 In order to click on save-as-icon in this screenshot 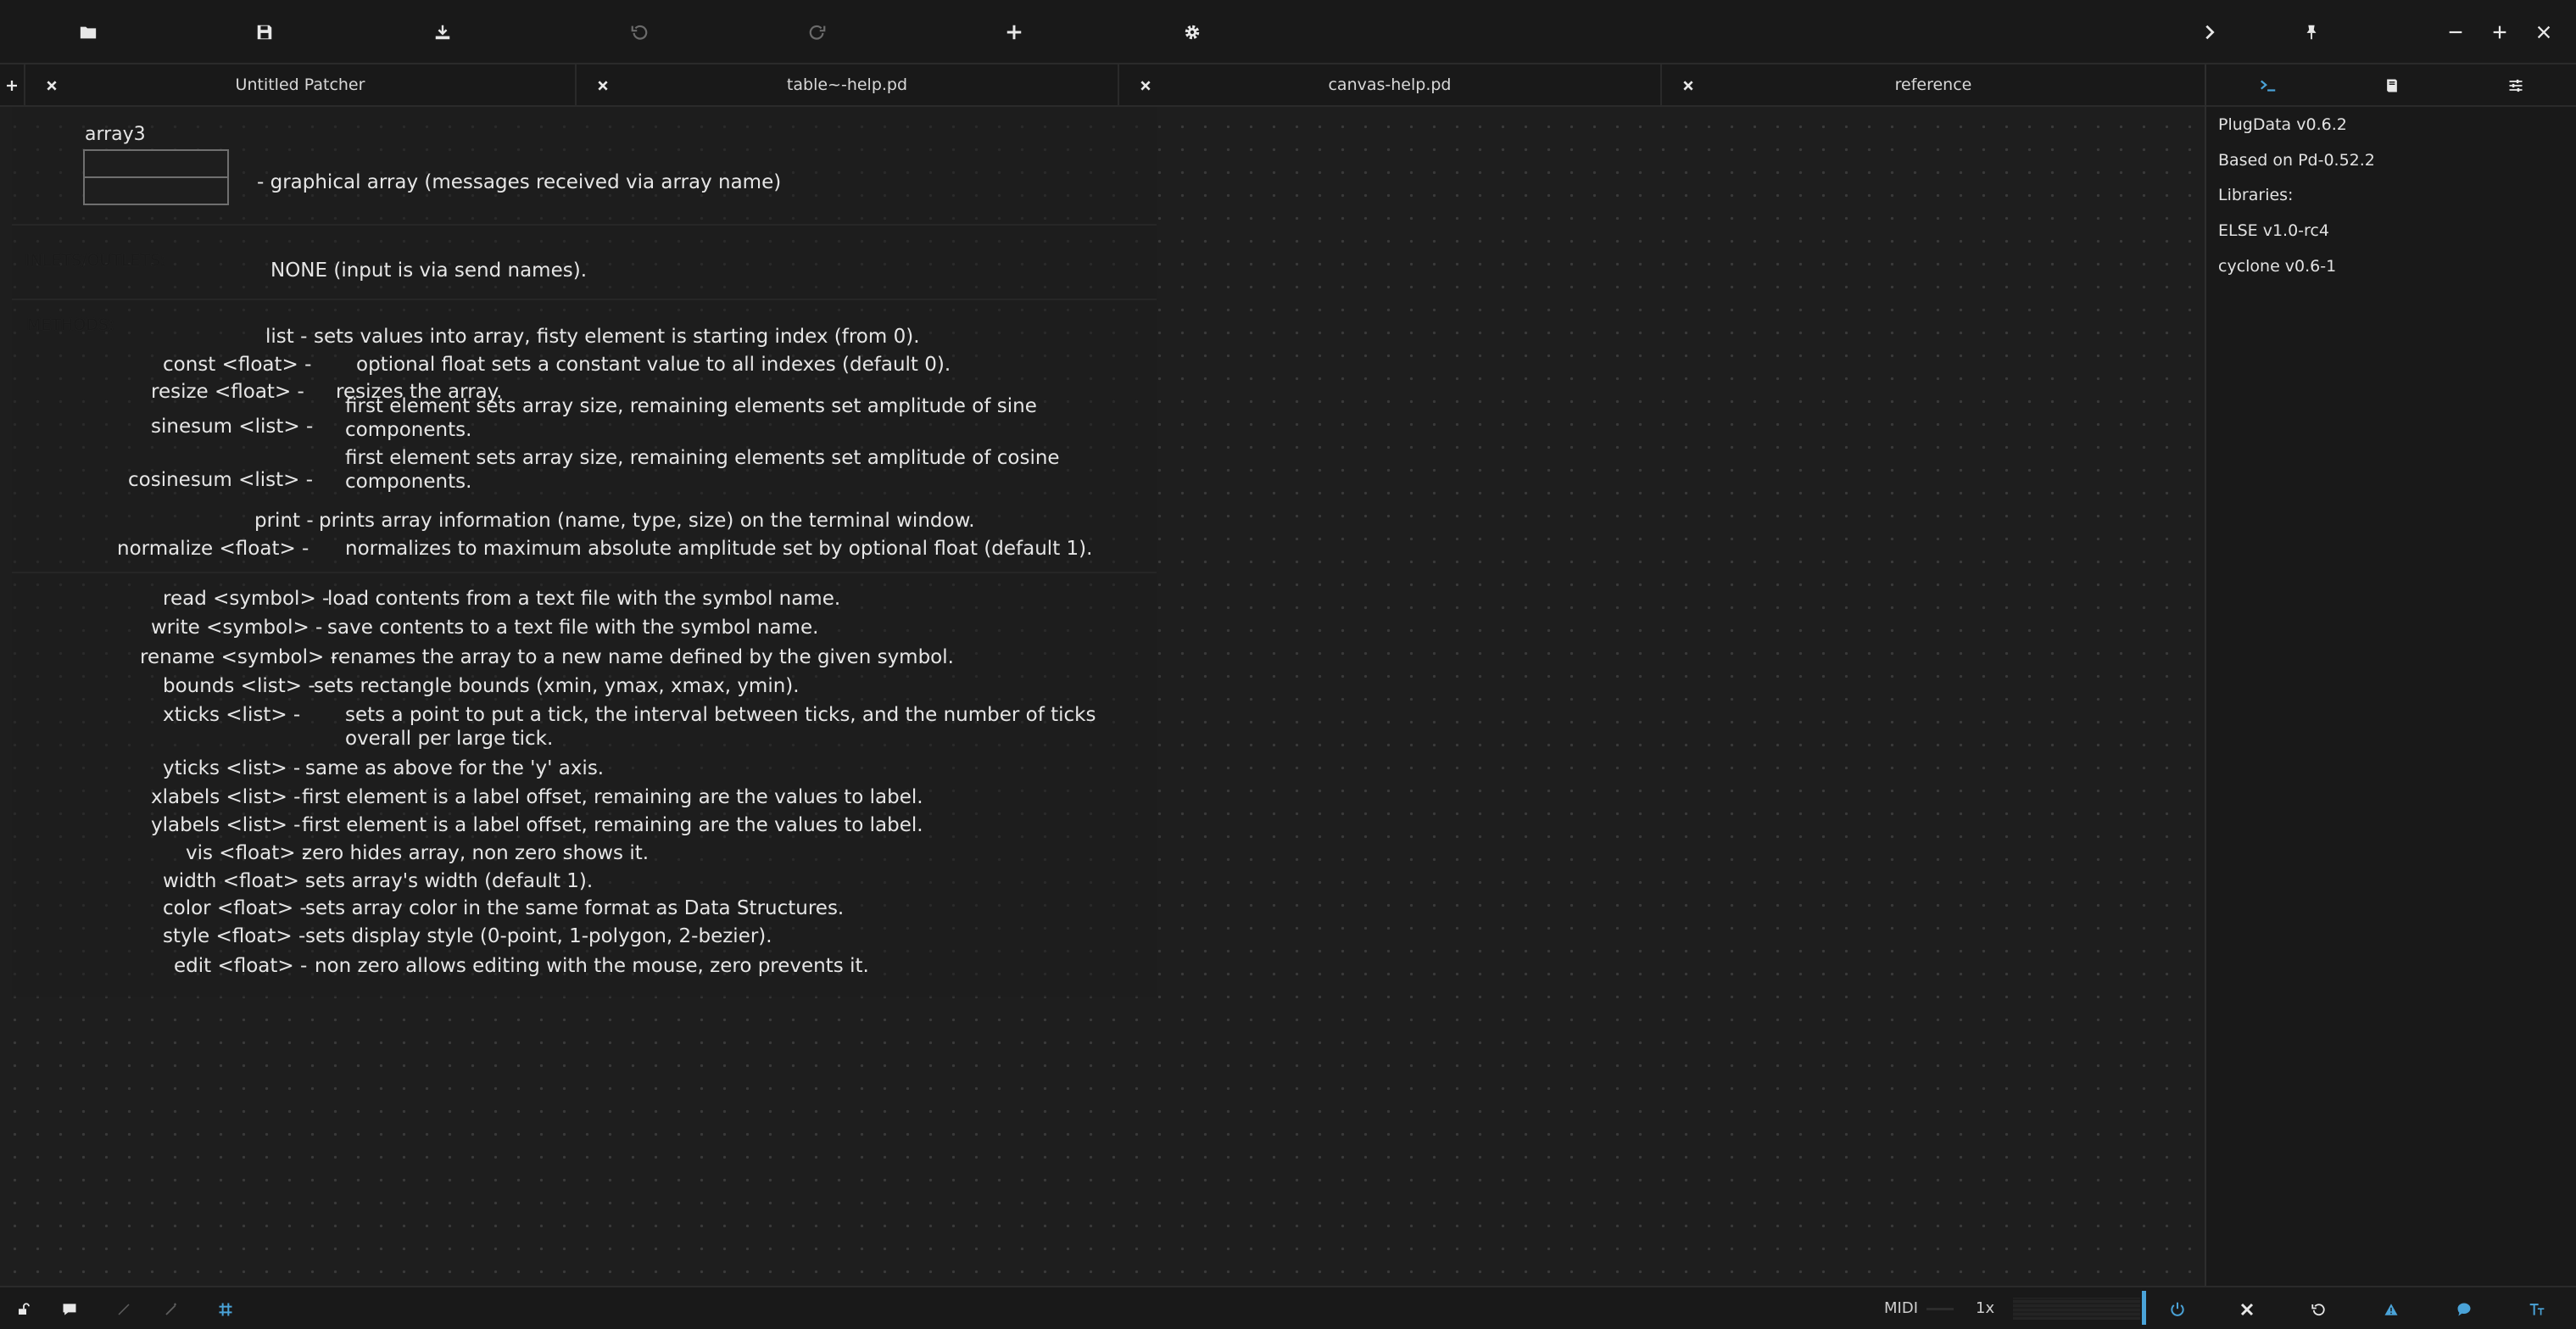, I will do `click(442, 32)`.